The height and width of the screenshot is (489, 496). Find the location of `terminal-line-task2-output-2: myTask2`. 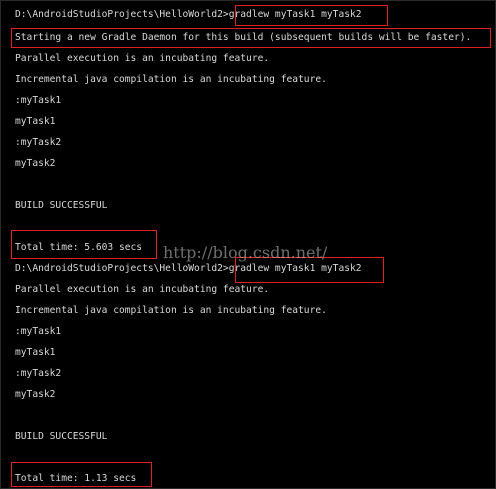

terminal-line-task2-output-2: myTask2 is located at coordinates (35, 394).